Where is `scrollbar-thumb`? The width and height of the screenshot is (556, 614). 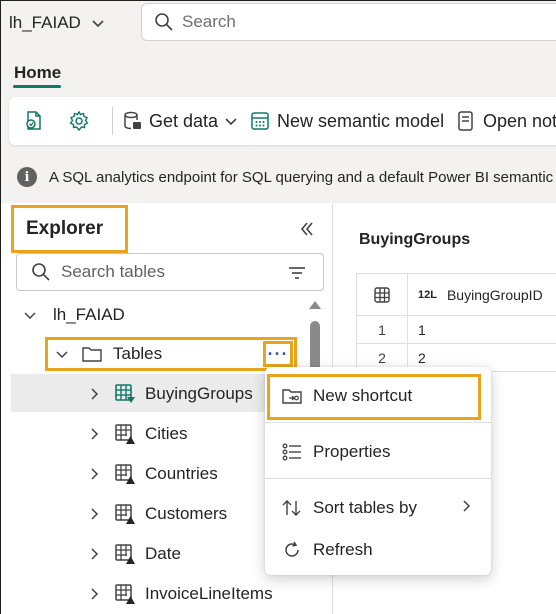 scrollbar-thumb is located at coordinates (315, 346).